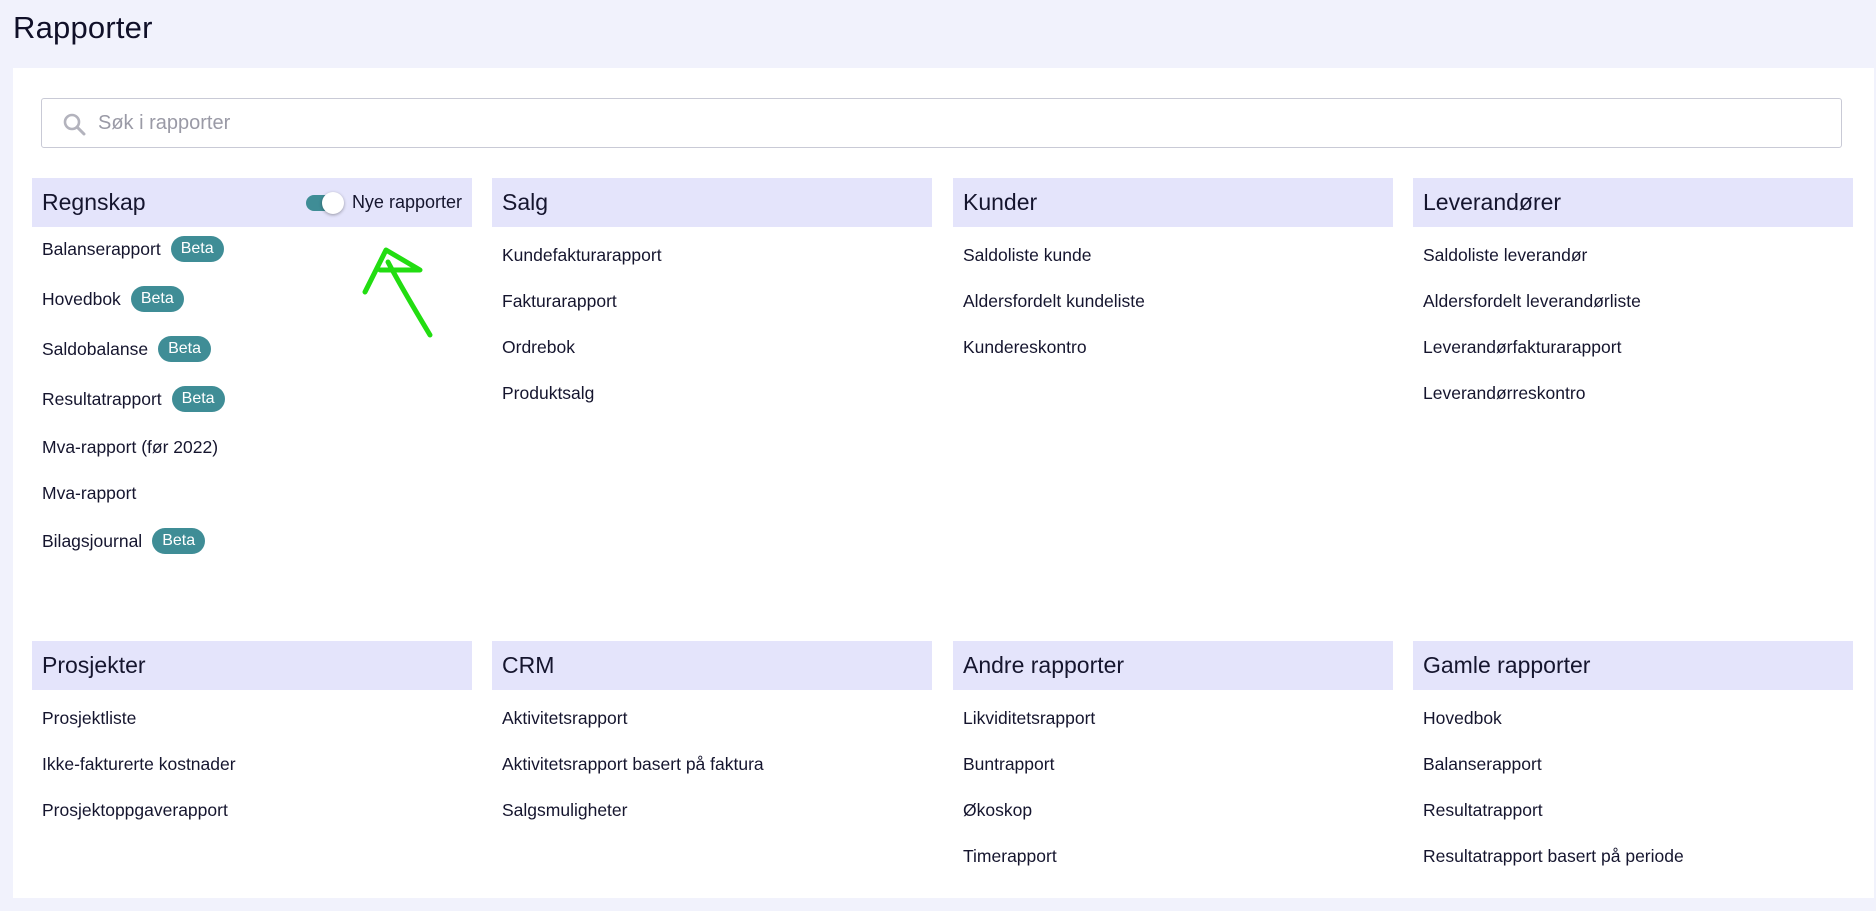 This screenshot has width=1876, height=911. I want to click on report-label: Aktivitetsrapport basert på faktura, so click(633, 763).